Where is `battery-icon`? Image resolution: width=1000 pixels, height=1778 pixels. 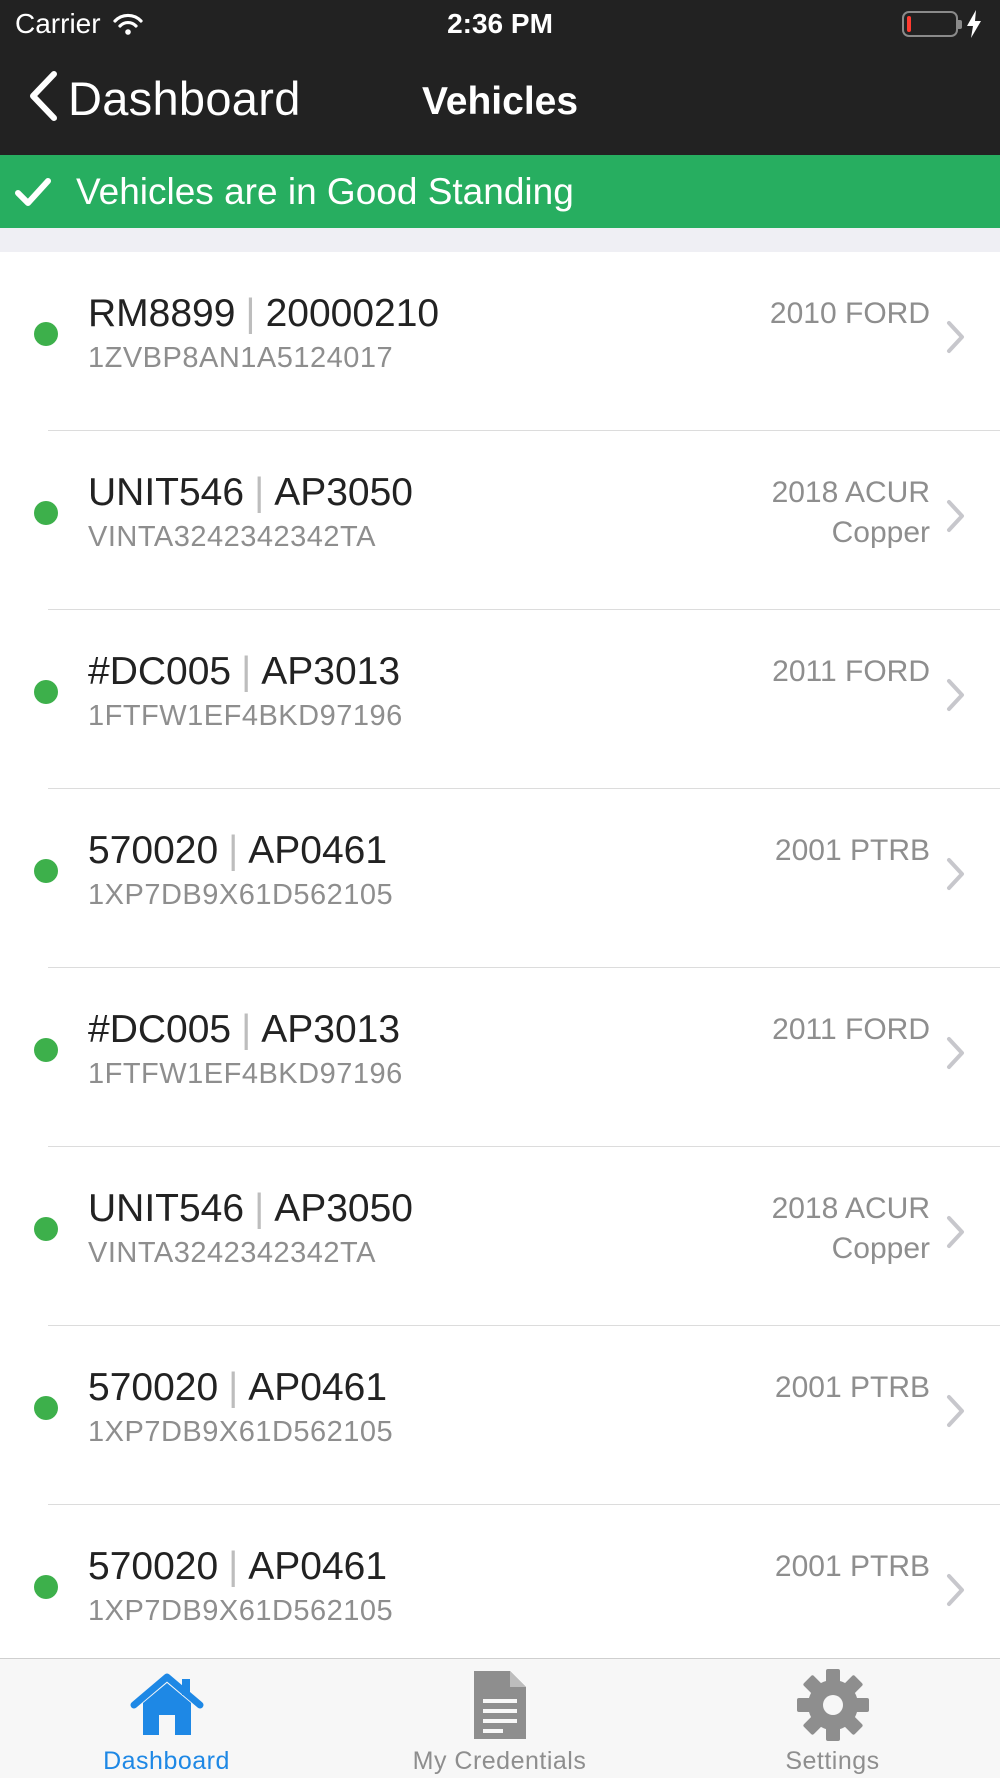
battery-icon is located at coordinates (932, 24).